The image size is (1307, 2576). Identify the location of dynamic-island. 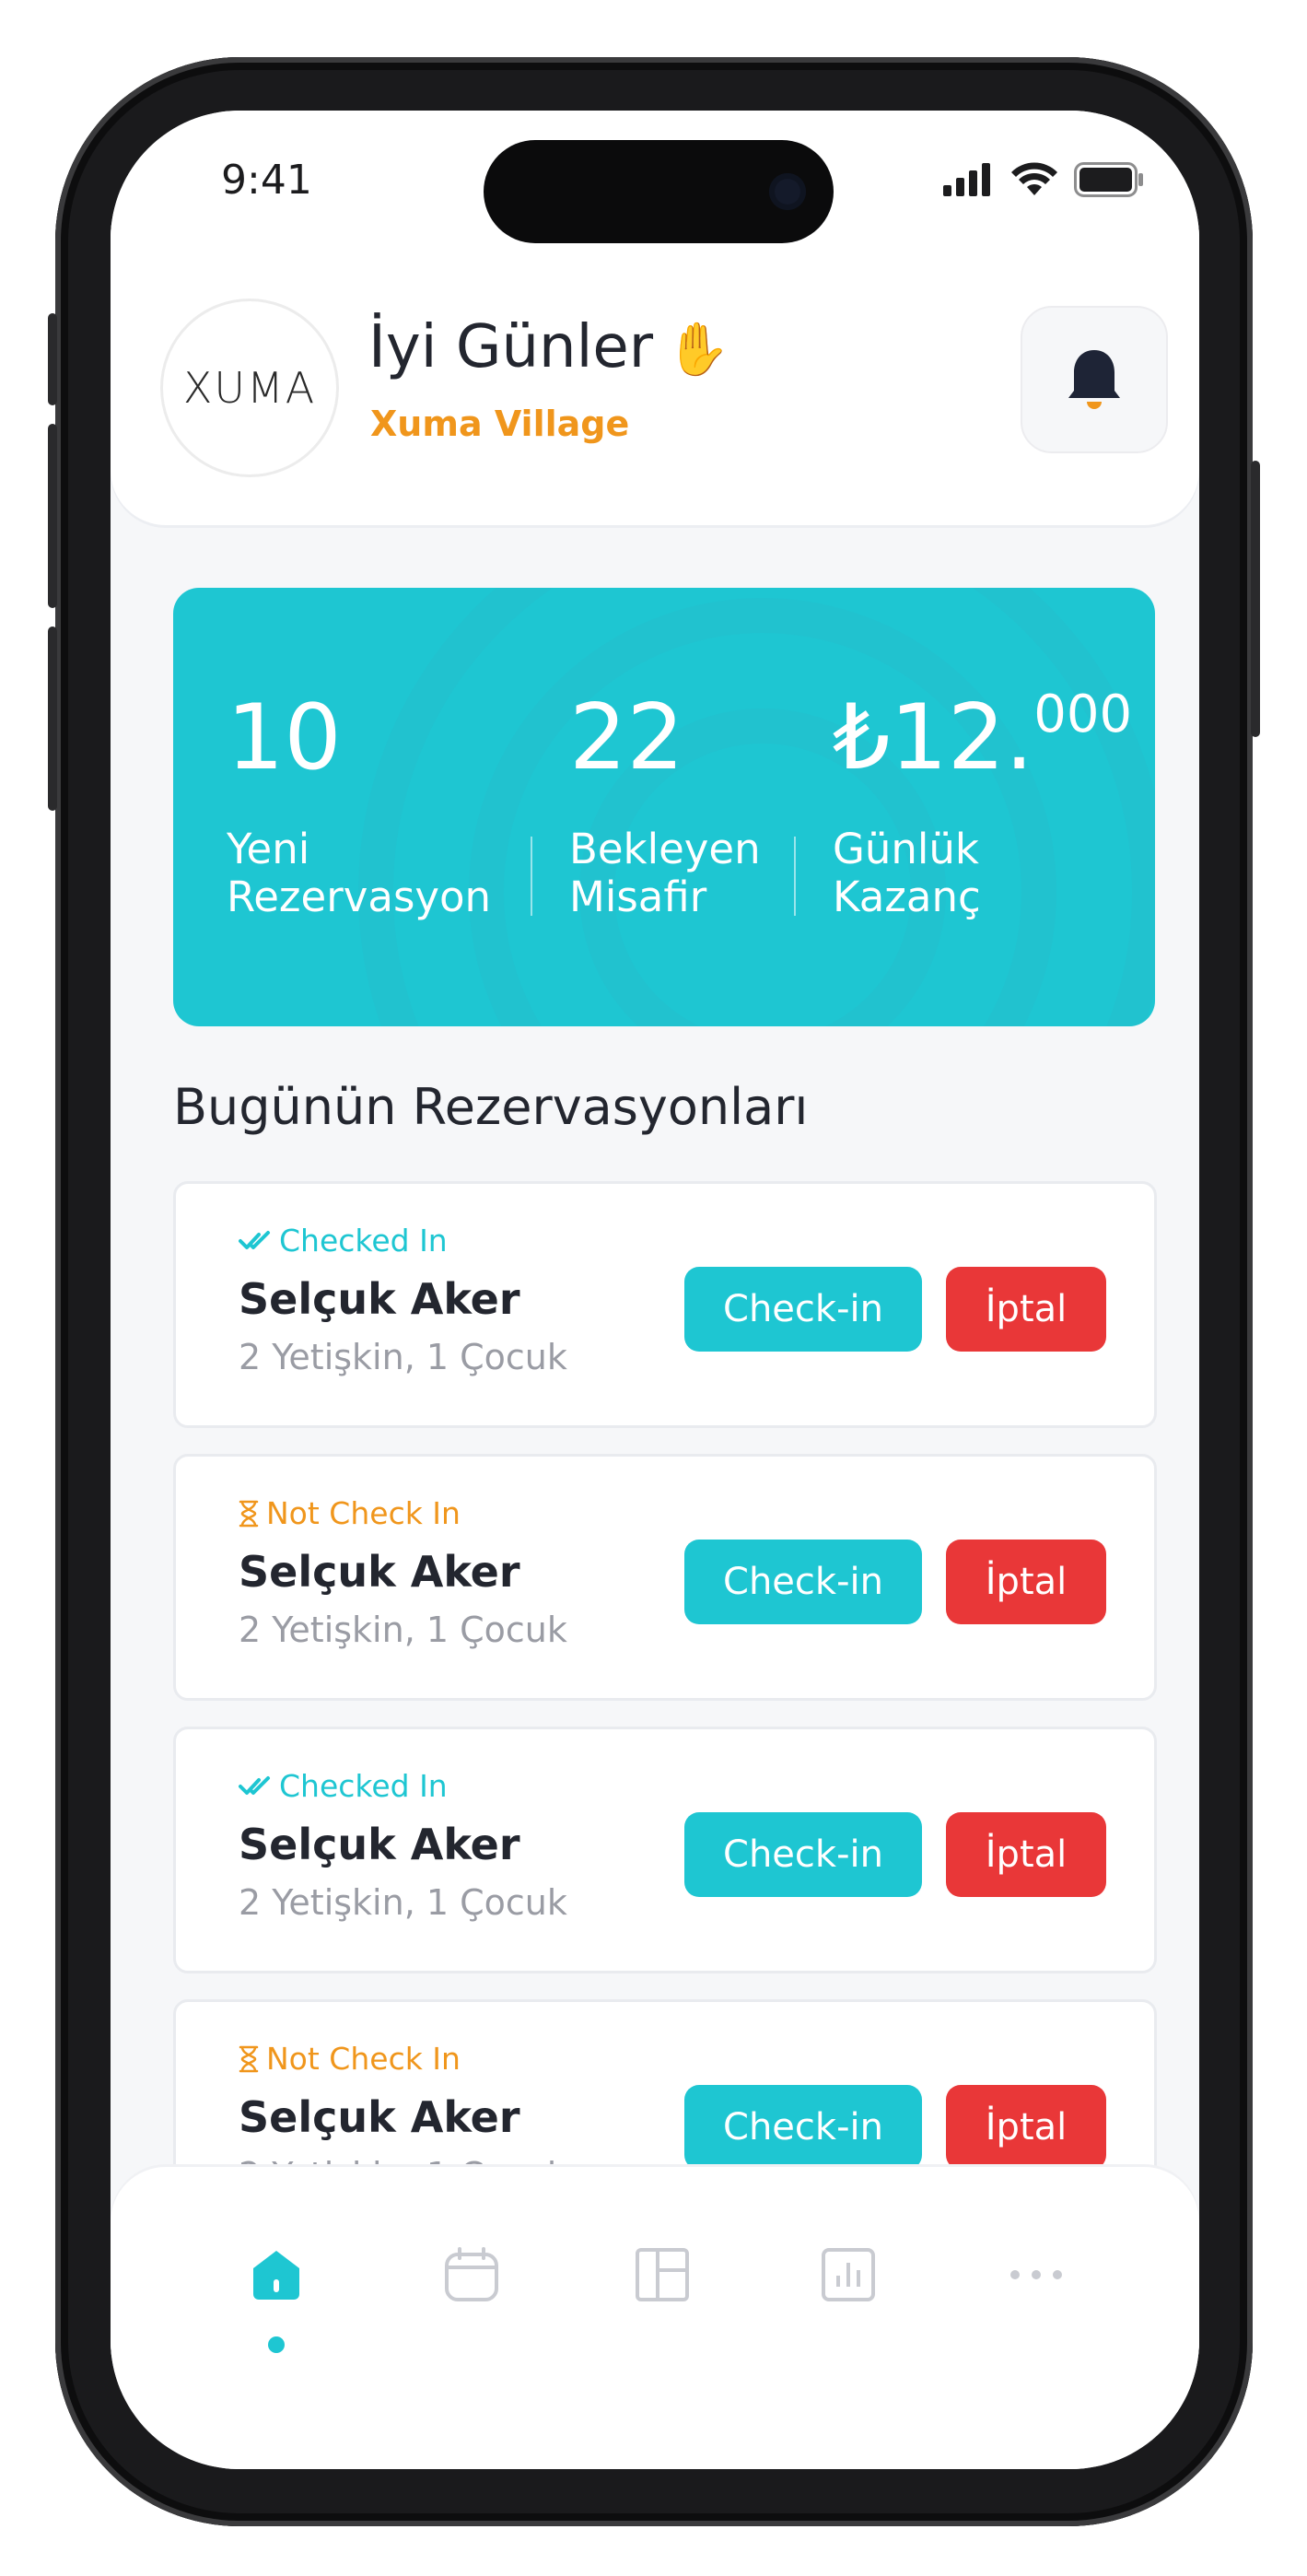
(659, 191).